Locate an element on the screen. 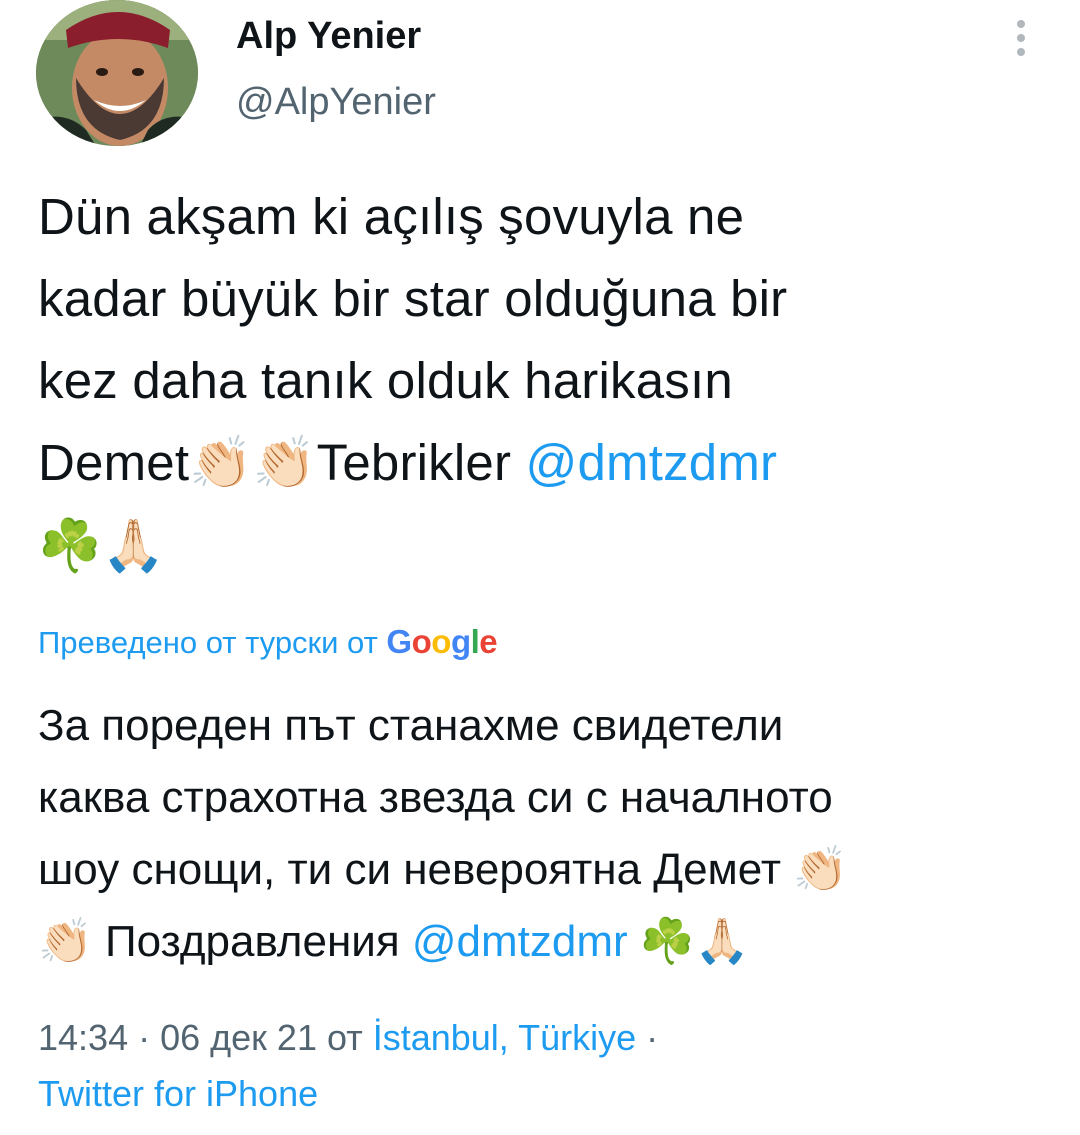  tweet-location-link: İstanbul, Türkiye is located at coordinates (504, 1037).